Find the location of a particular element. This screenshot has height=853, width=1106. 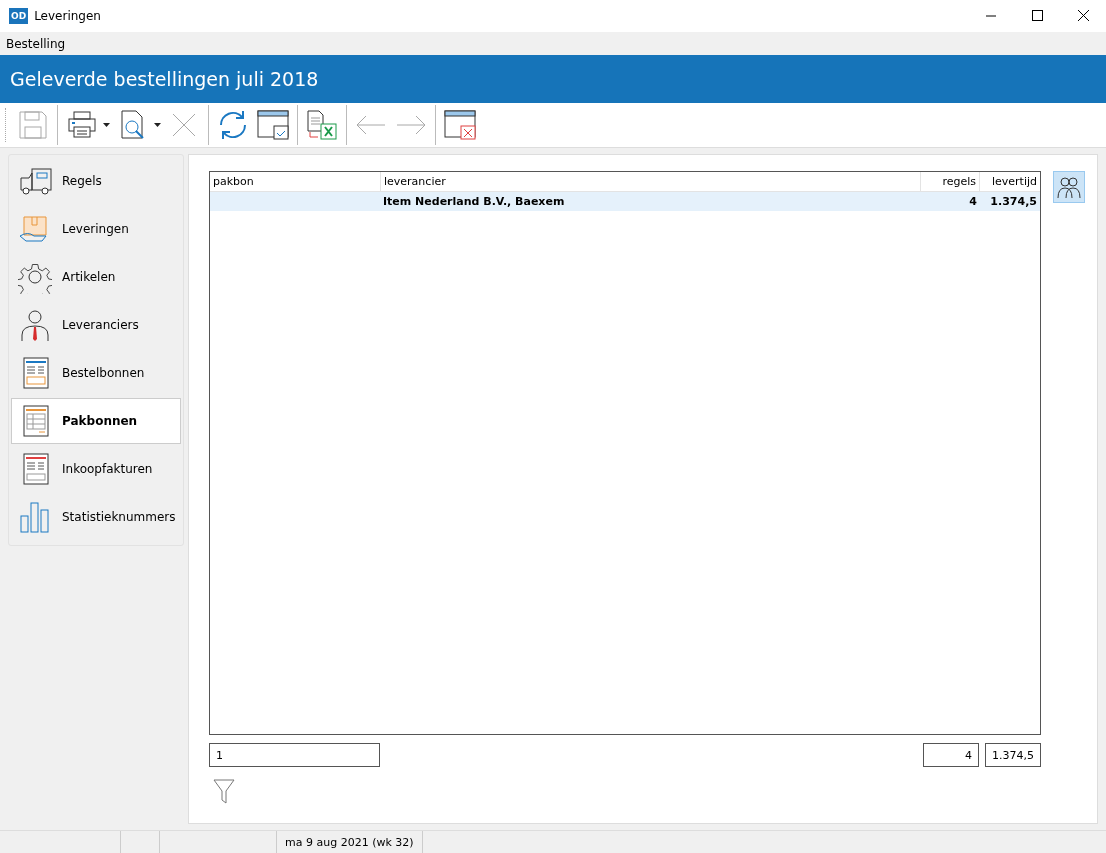

column-header: regels is located at coordinates (950, 181).